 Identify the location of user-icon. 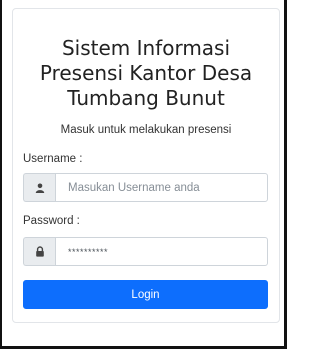
(39, 187).